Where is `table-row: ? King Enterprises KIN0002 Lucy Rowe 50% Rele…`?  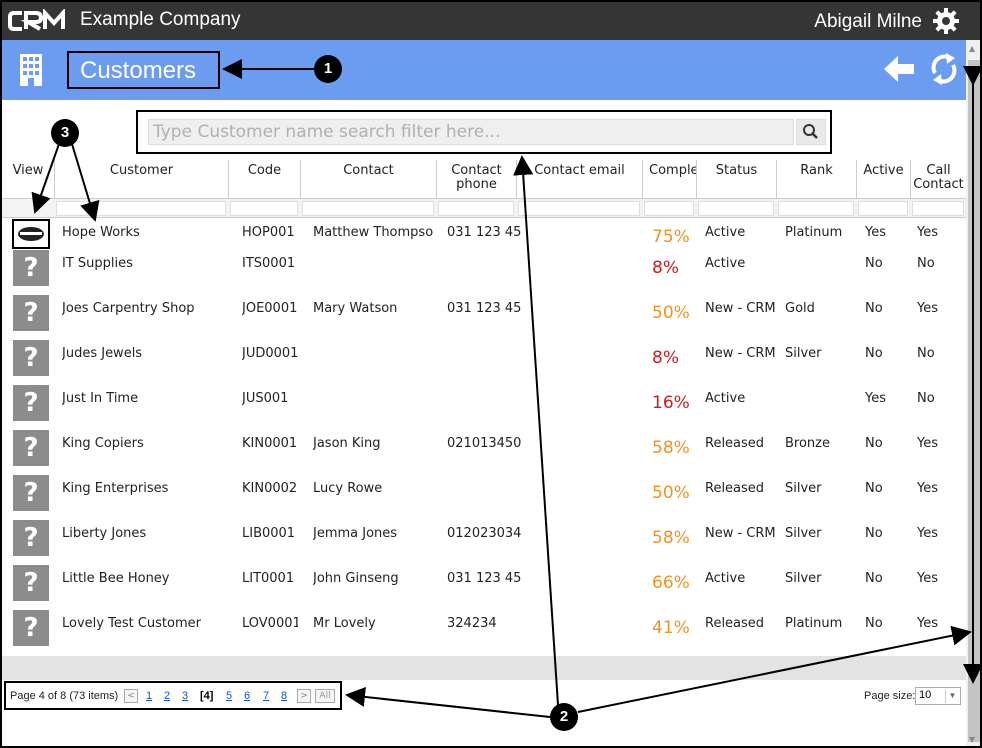 table-row: ? King Enterprises KIN0002 Lucy Rowe 50% Rele… is located at coordinates (484, 497).